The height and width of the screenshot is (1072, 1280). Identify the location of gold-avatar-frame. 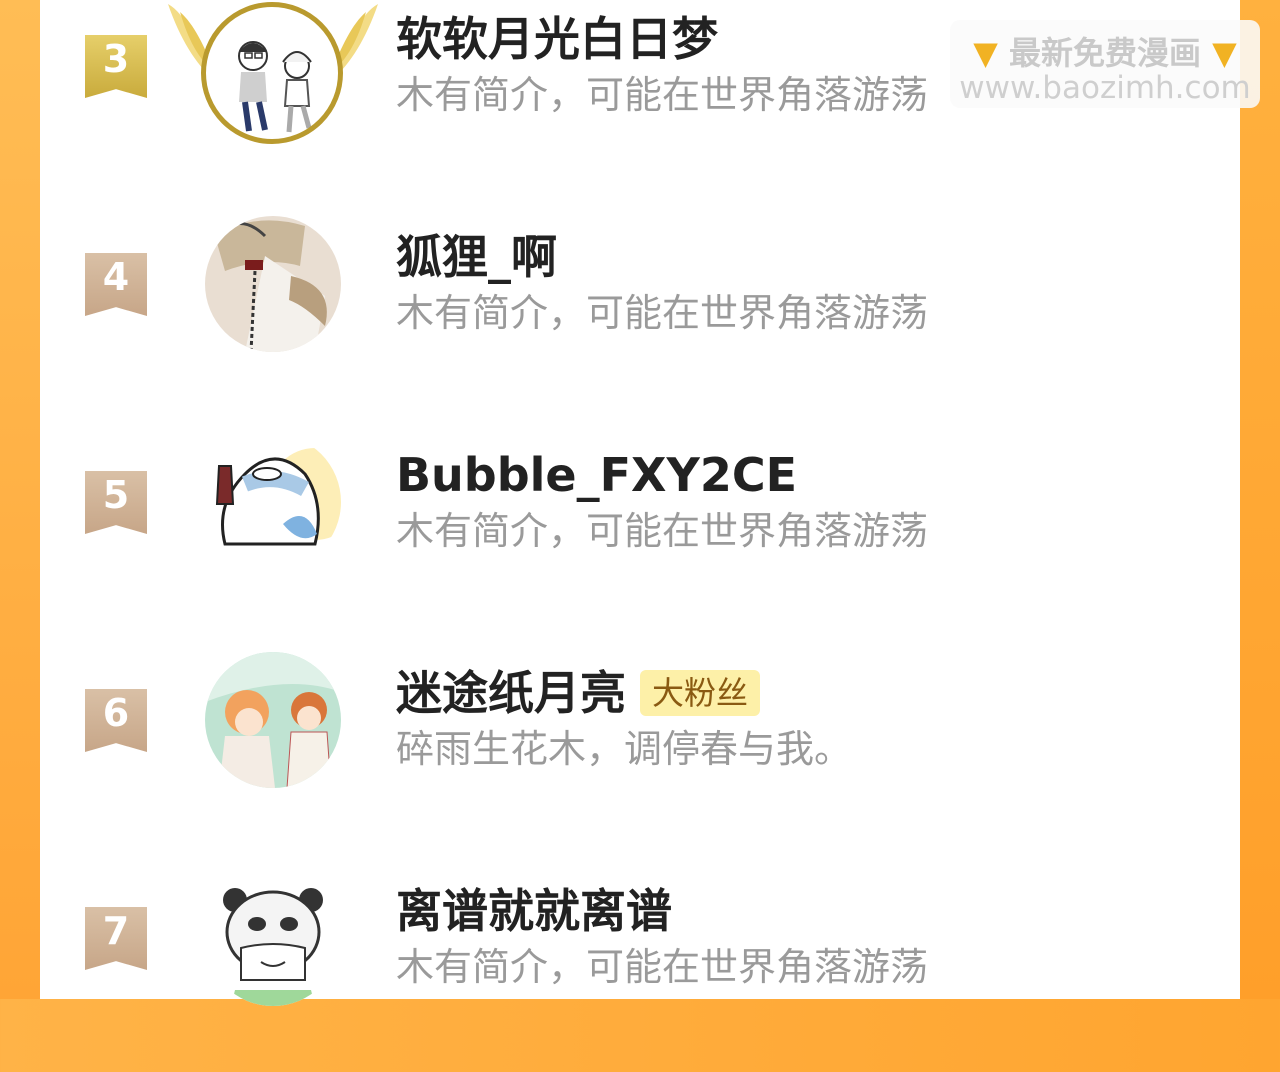
(272, 73).